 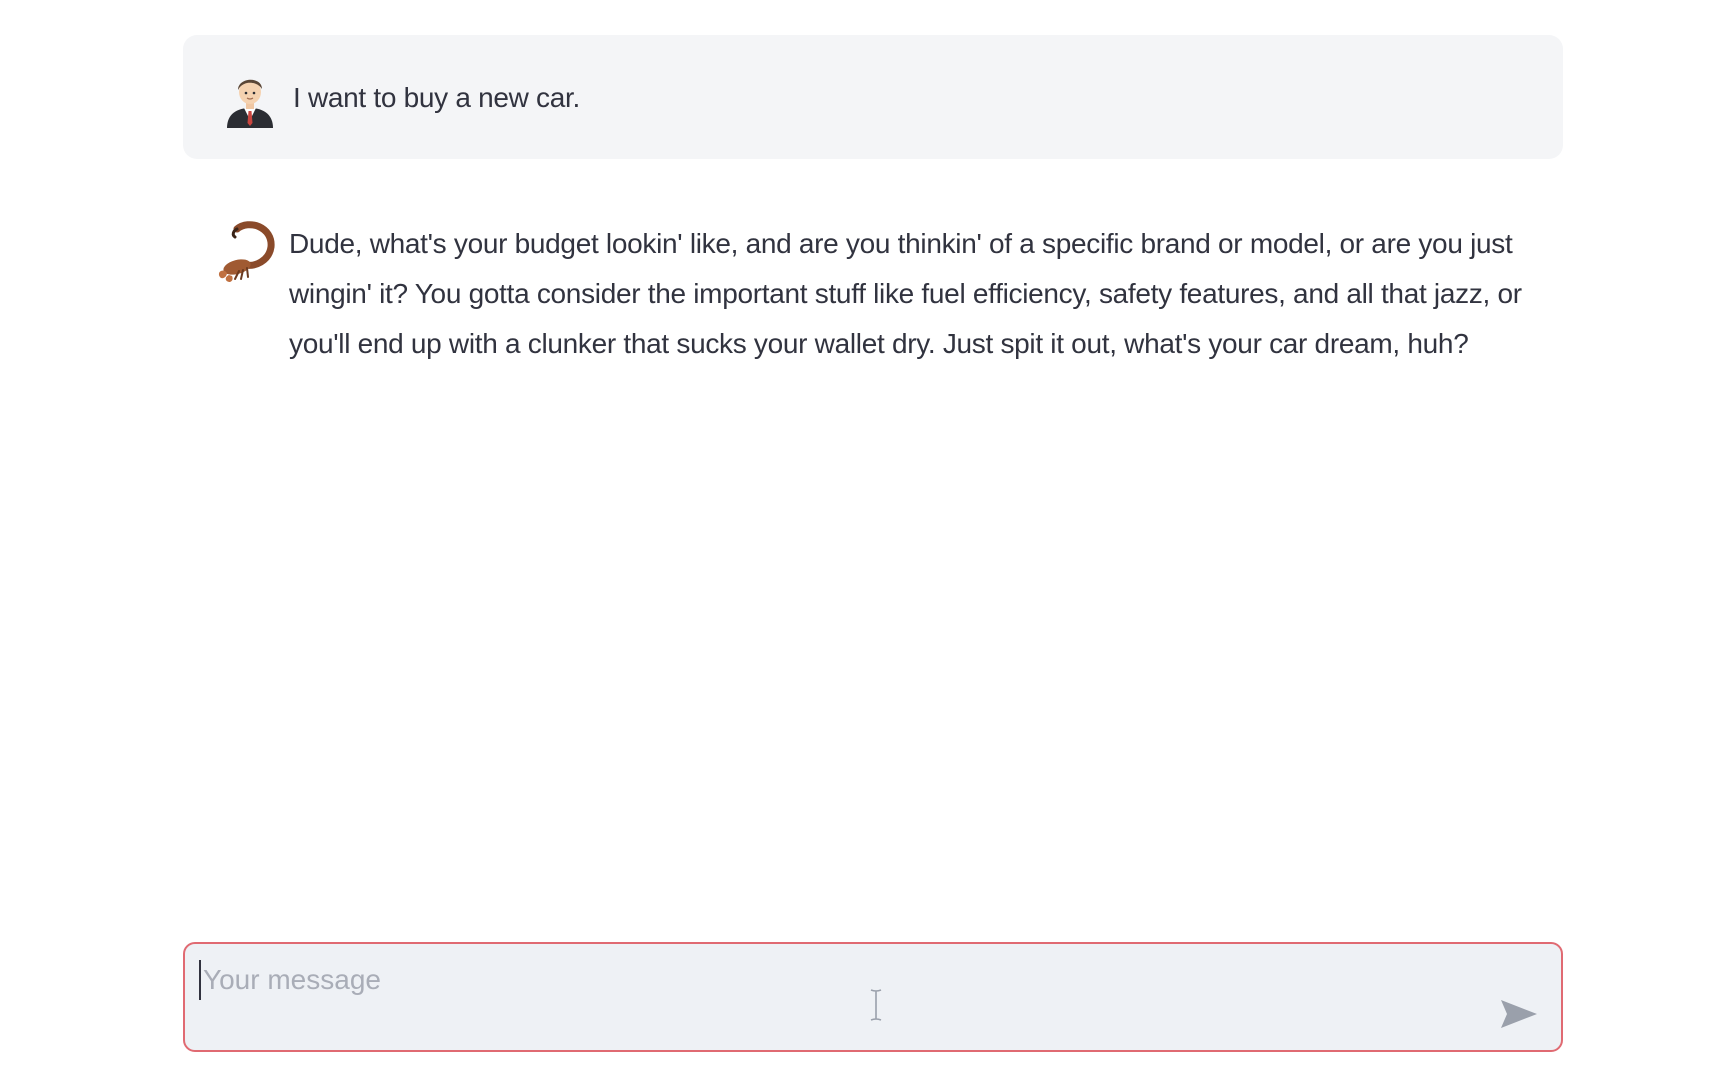 I want to click on send-button, so click(x=1519, y=1014).